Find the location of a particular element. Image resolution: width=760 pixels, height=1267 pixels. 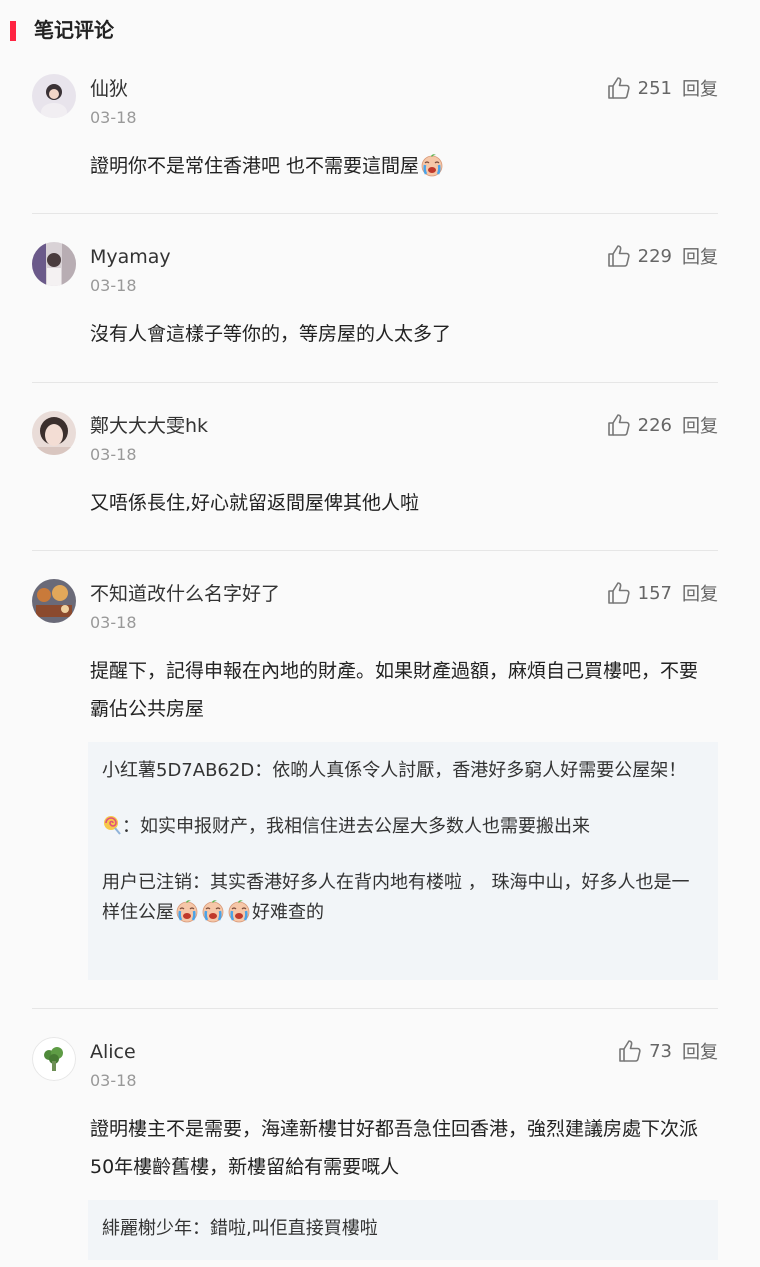

username: Myamay is located at coordinates (130, 257).